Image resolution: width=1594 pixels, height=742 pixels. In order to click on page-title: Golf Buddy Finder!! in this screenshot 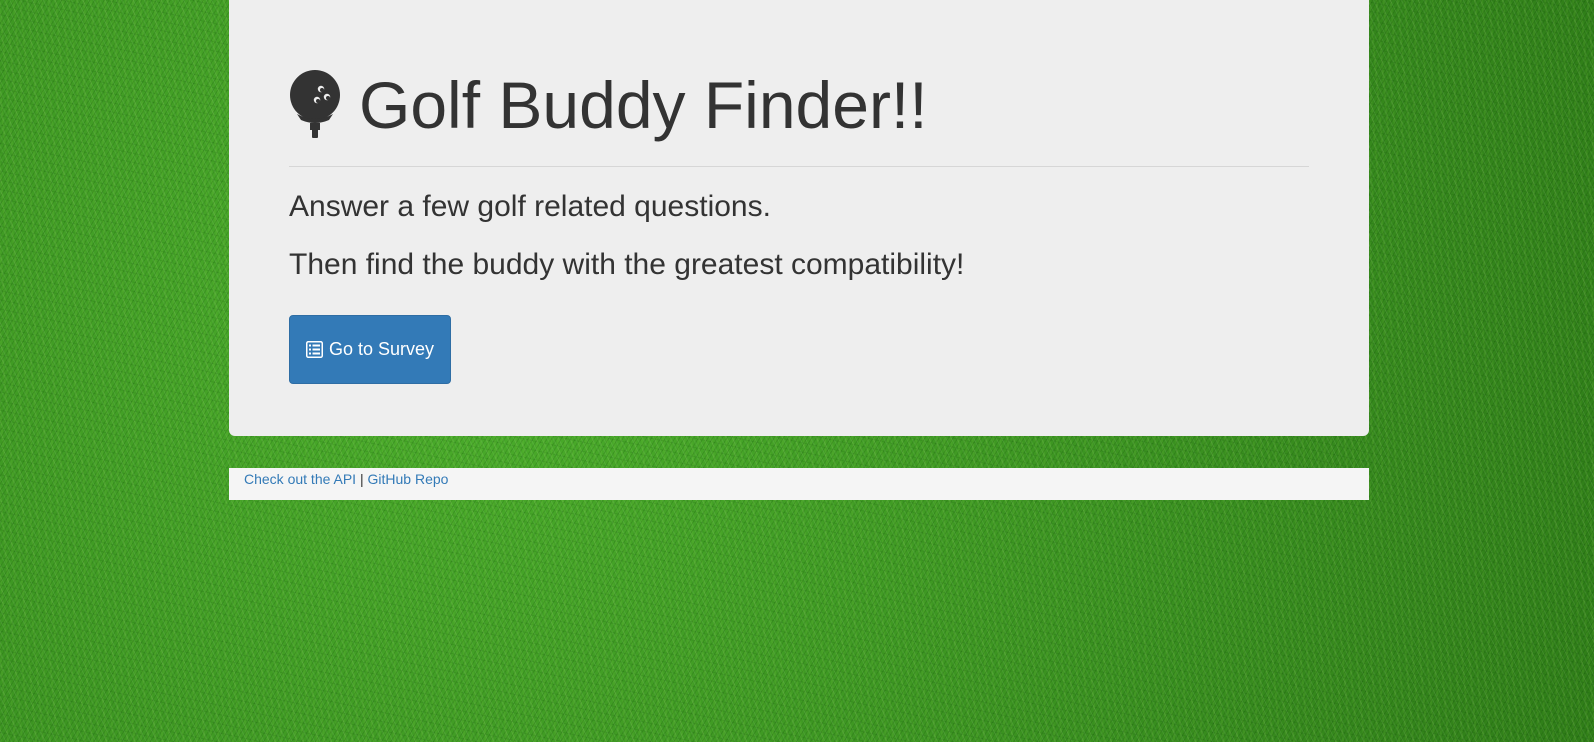, I will do `click(608, 105)`.